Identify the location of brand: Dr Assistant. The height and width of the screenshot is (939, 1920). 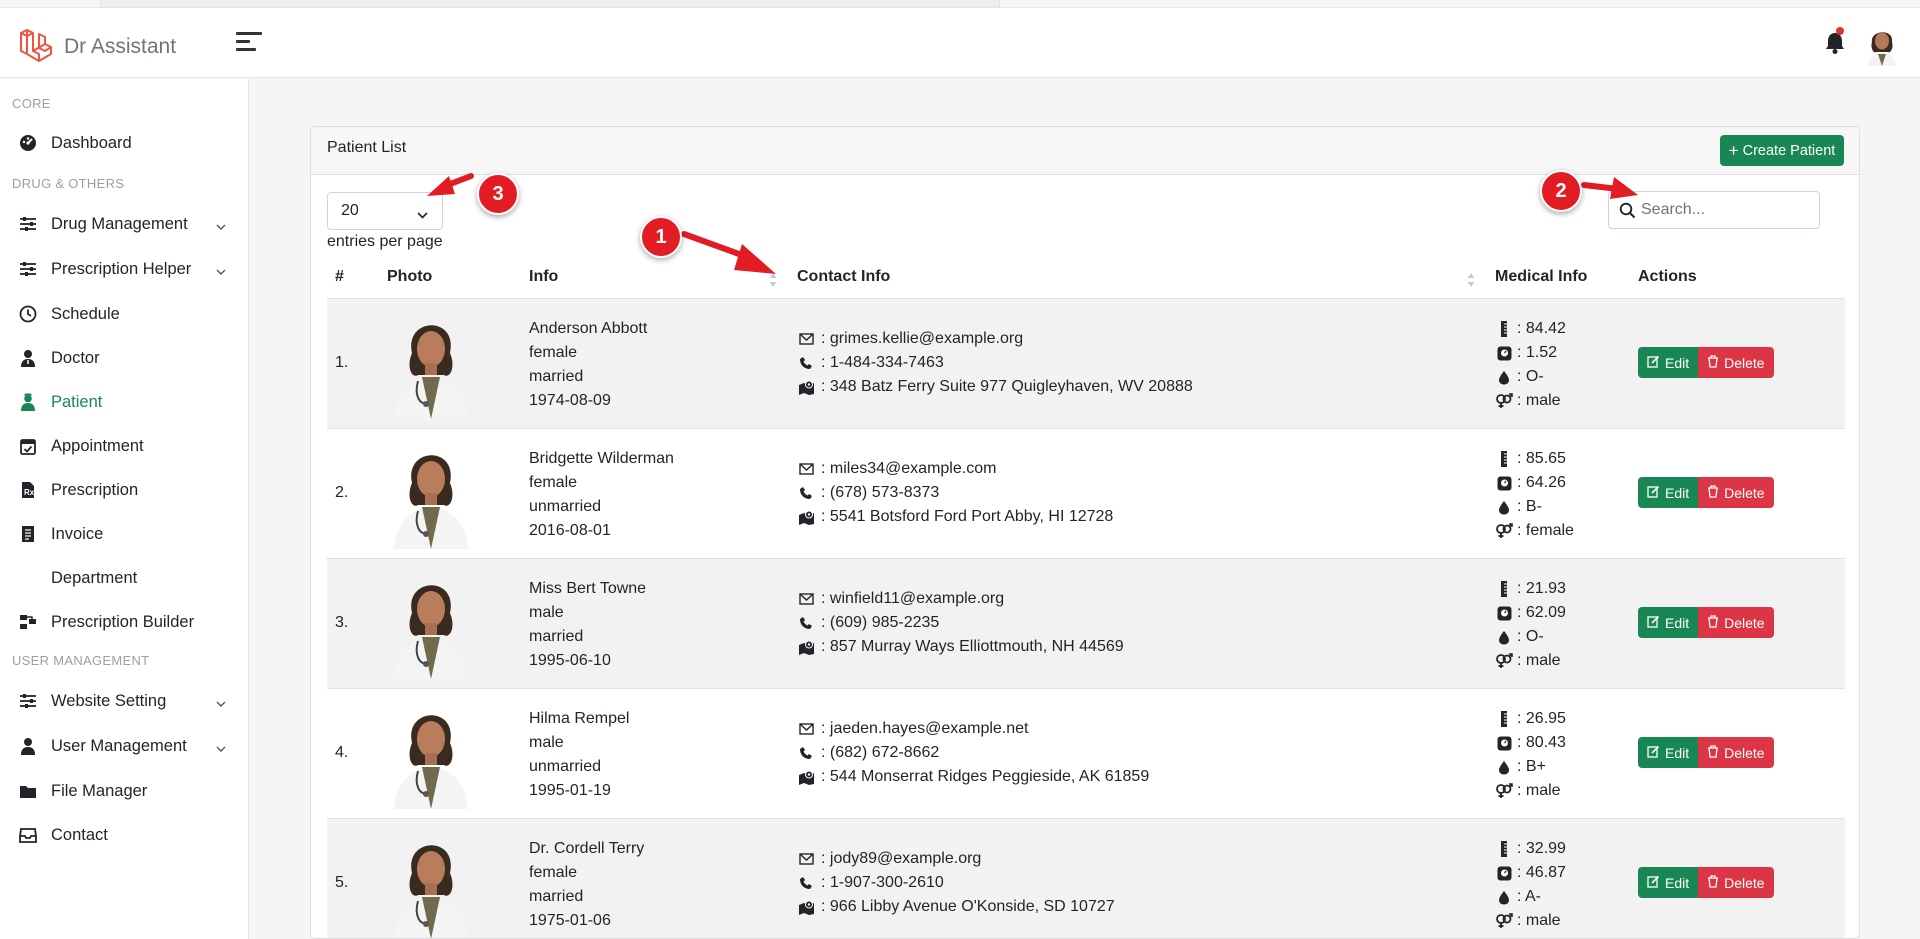
(97, 46).